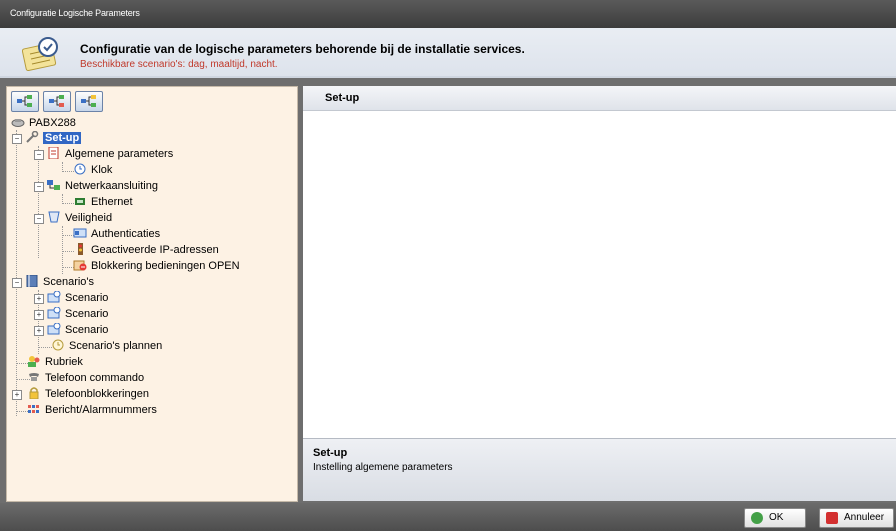 The image size is (896, 531). I want to click on tree-item-label: Scenario's plannen, so click(116, 346).